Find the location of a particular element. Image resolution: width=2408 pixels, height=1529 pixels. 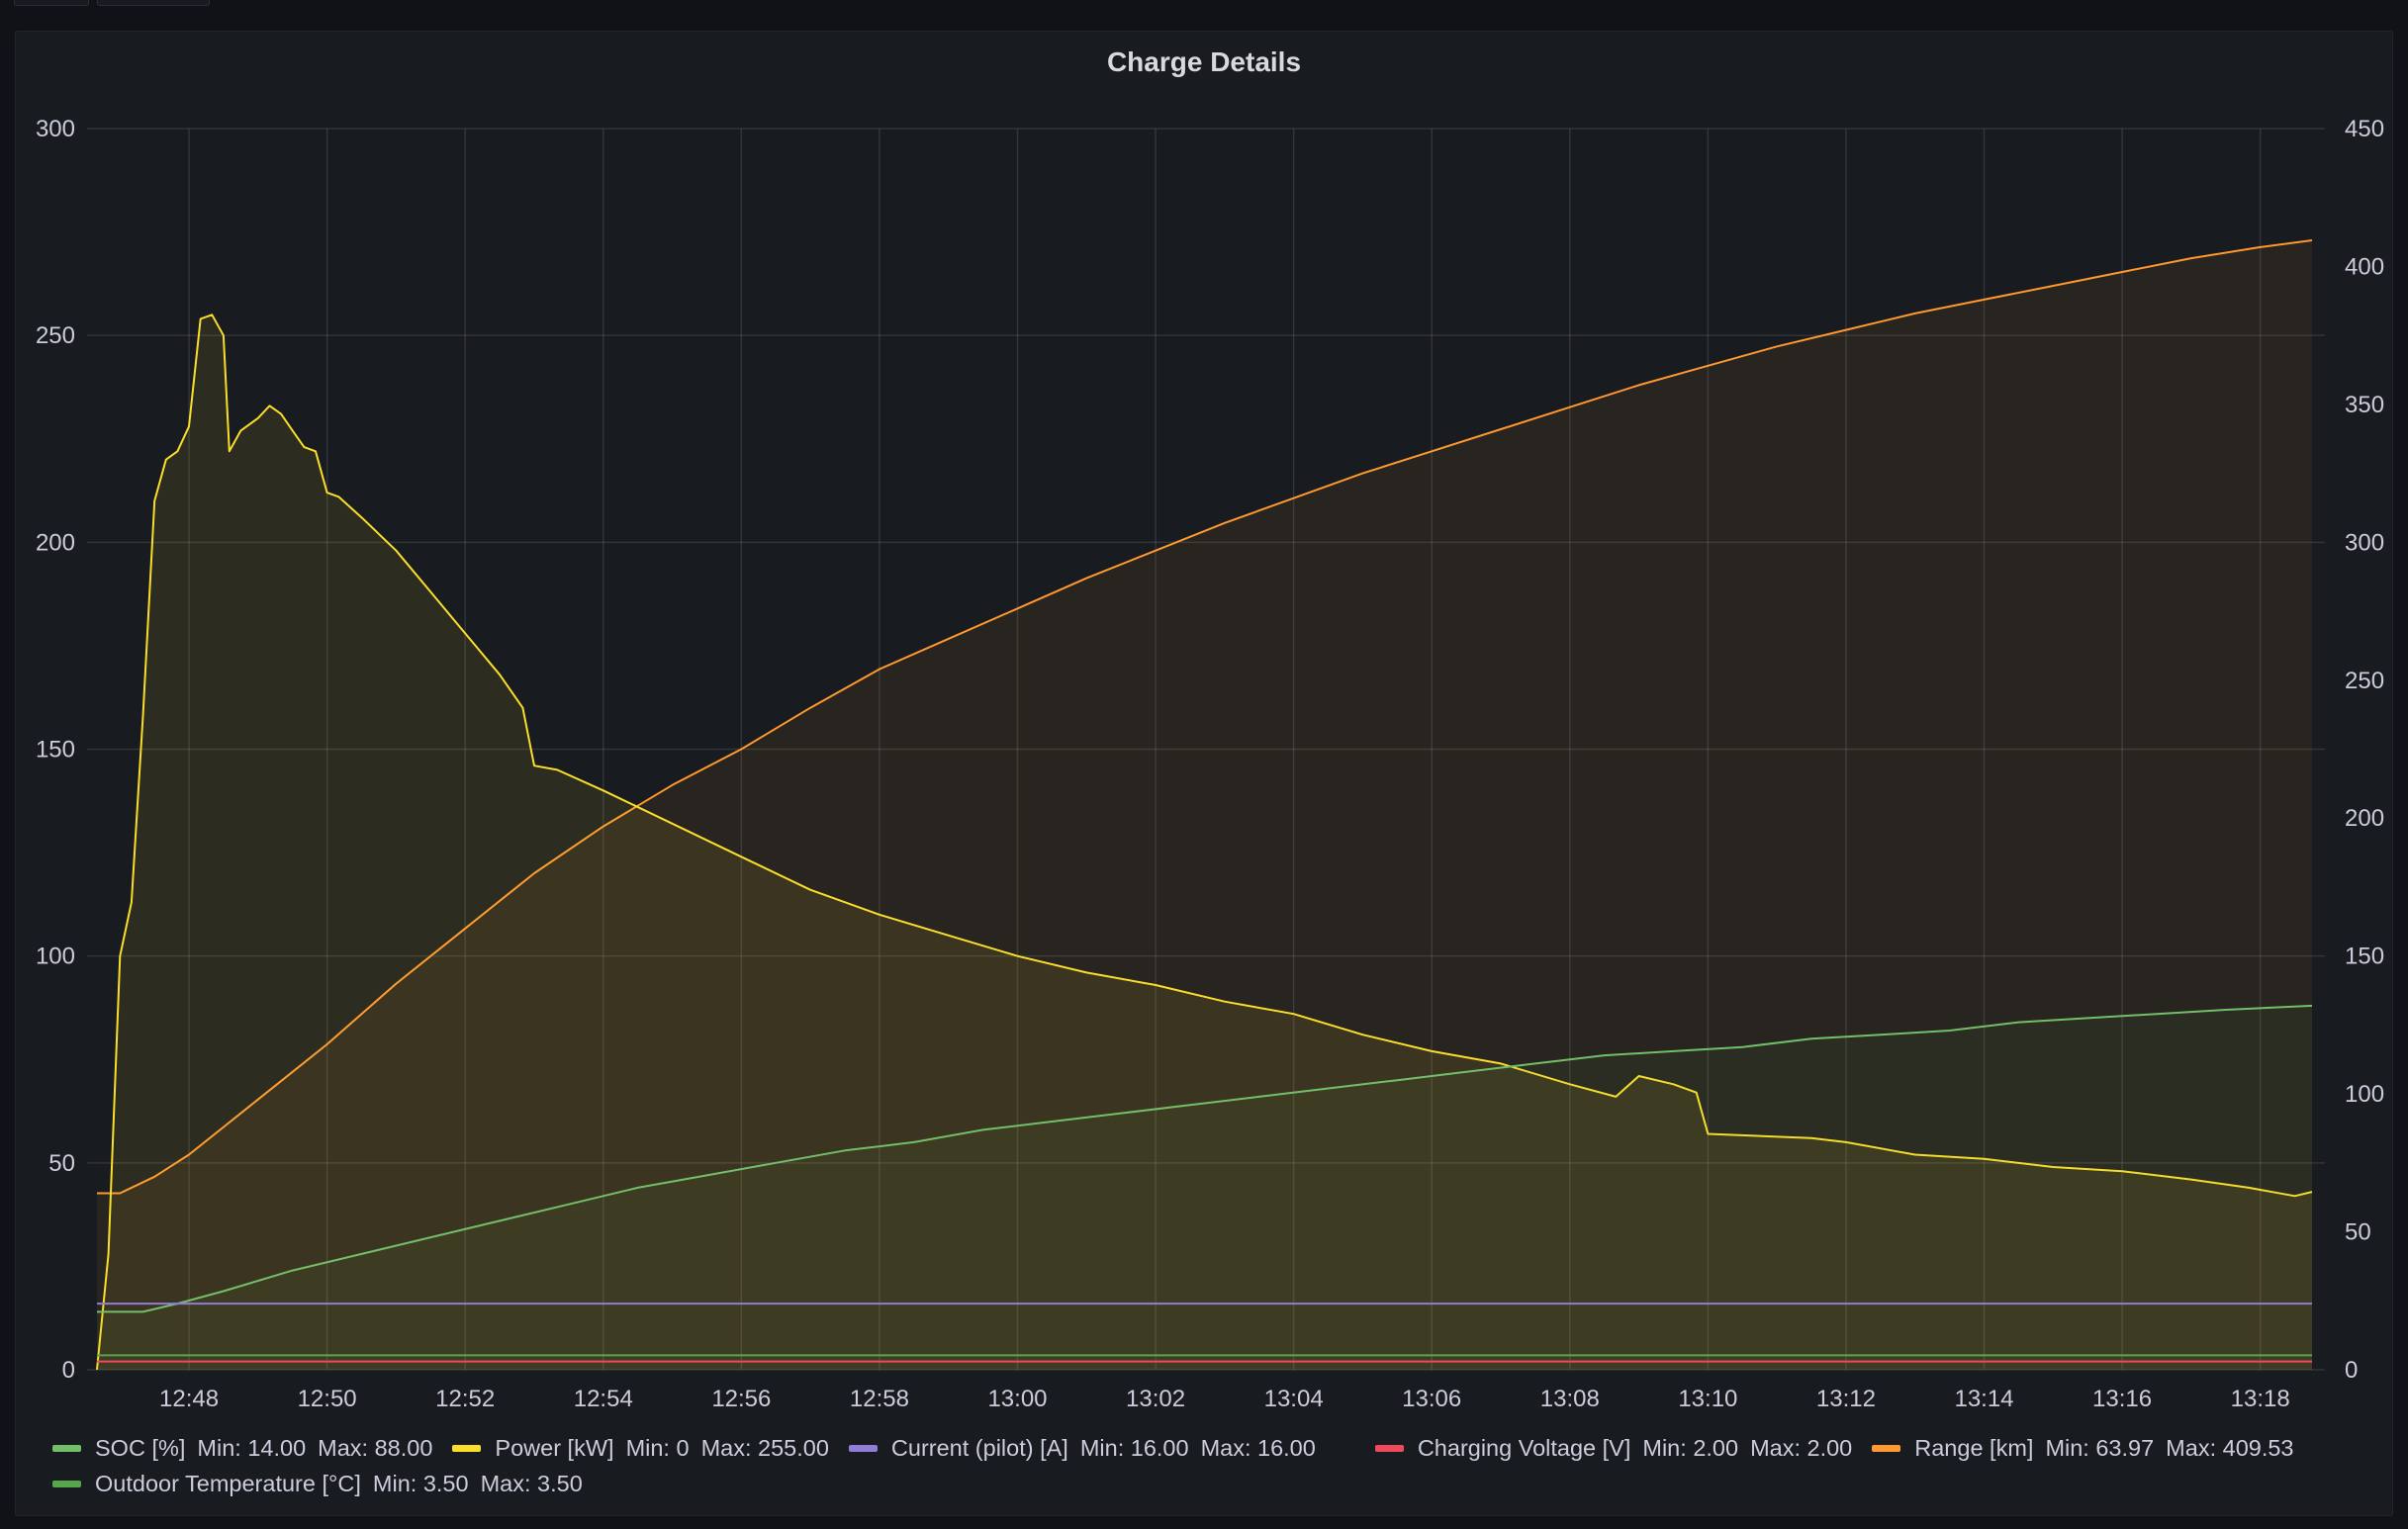

x-tick-label: 13:10 is located at coordinates (1707, 1399).